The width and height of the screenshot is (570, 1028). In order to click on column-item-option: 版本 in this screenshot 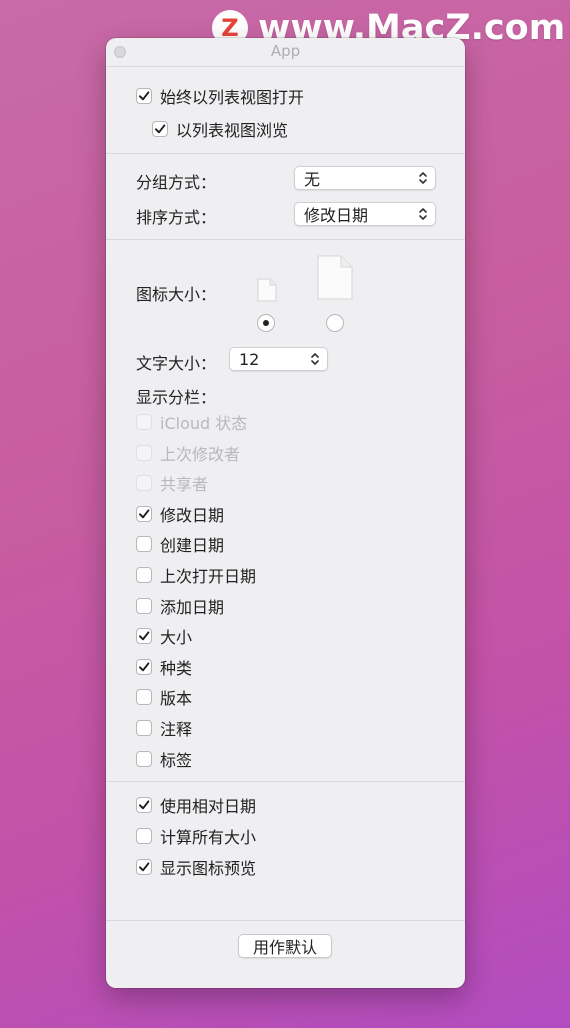, I will do `click(164, 697)`.